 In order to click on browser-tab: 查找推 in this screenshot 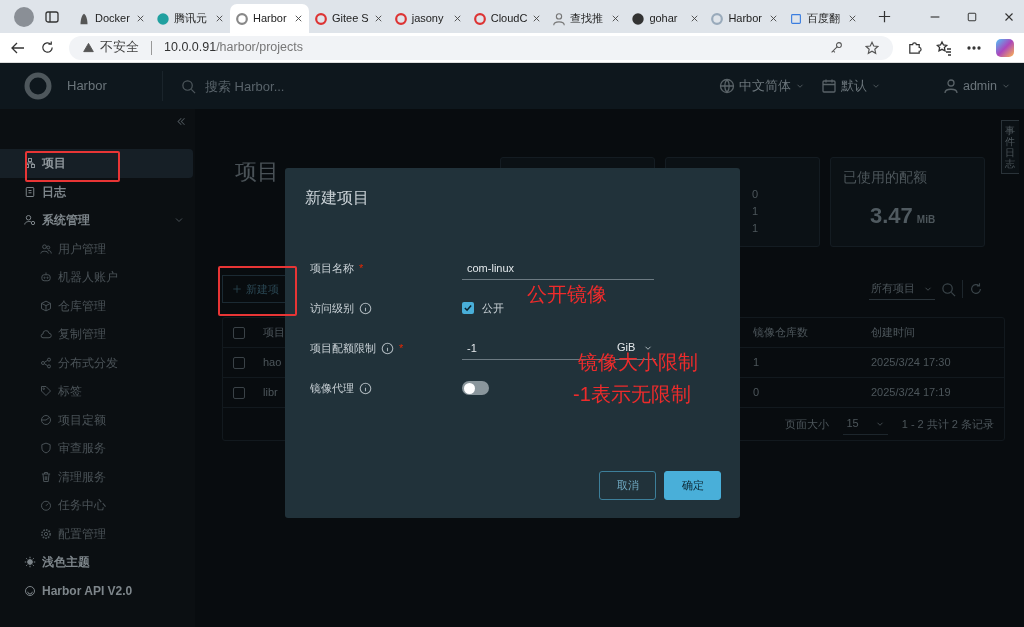, I will do `click(587, 18)`.